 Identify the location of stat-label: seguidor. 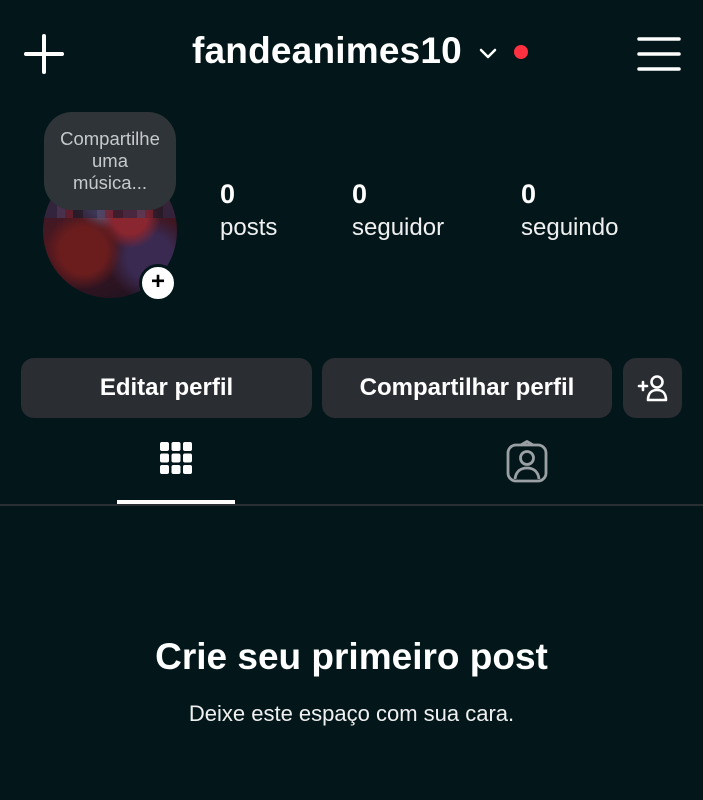
(398, 227).